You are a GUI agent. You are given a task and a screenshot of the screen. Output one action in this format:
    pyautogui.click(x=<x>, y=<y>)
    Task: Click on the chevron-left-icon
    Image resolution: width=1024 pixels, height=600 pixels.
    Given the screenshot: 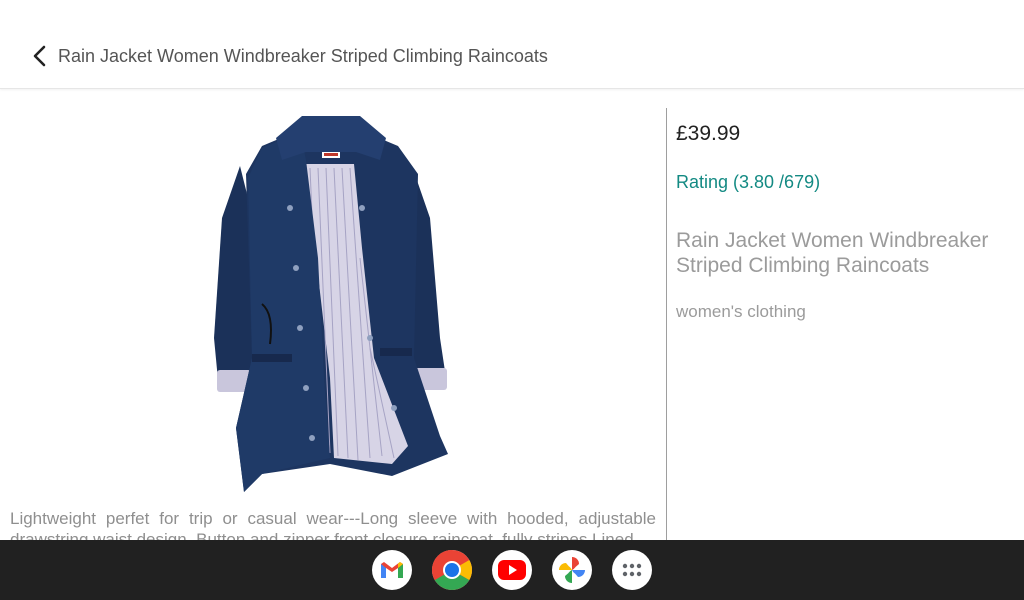 What is the action you would take?
    pyautogui.click(x=39, y=56)
    